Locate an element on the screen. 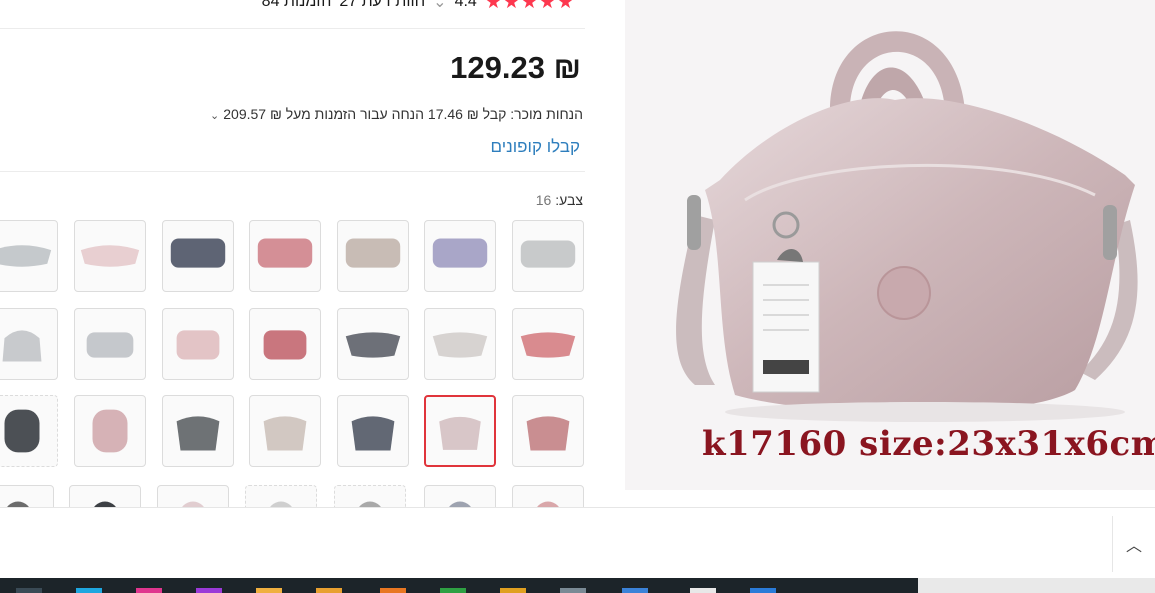  orders-count: 84 הזמנות is located at coordinates (296, 5).